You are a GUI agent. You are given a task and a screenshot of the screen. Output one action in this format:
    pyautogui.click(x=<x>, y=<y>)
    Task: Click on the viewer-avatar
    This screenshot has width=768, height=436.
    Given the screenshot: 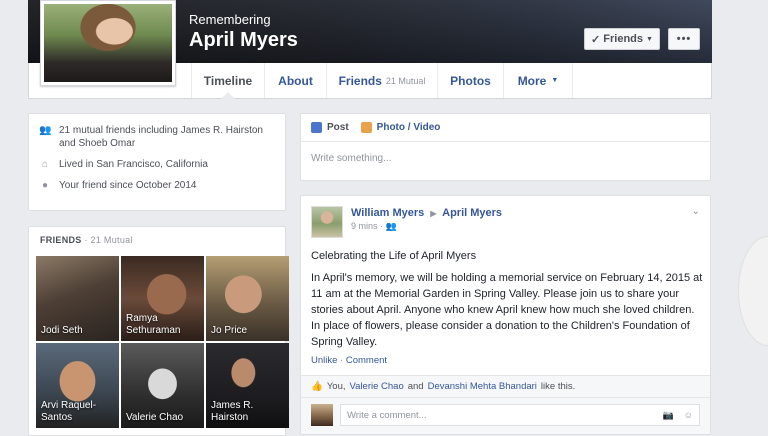 What is the action you would take?
    pyautogui.click(x=322, y=415)
    